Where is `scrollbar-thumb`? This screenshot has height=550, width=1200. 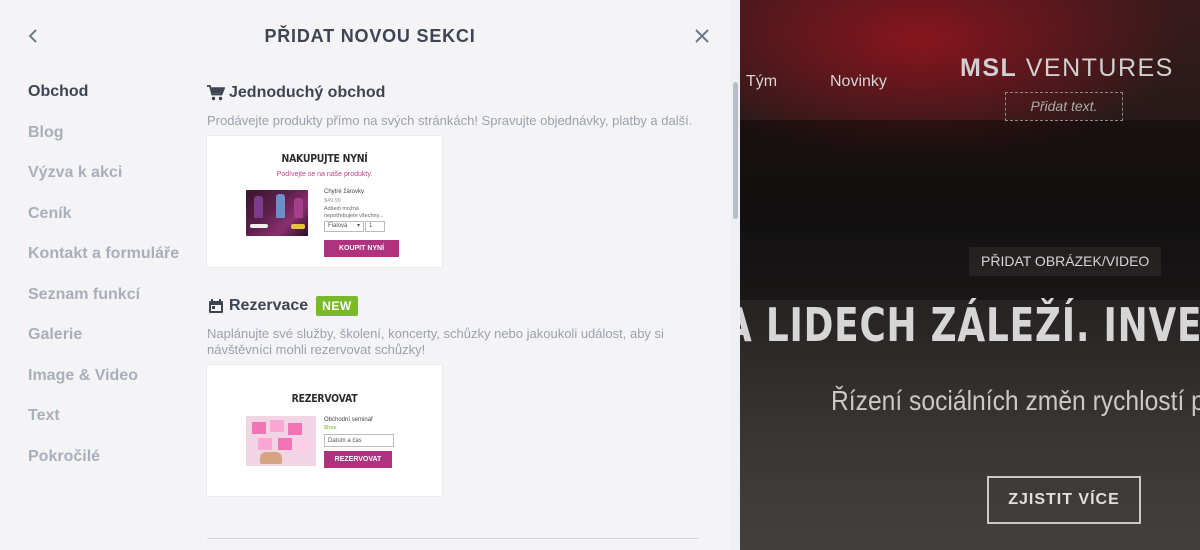
scrollbar-thumb is located at coordinates (735, 150).